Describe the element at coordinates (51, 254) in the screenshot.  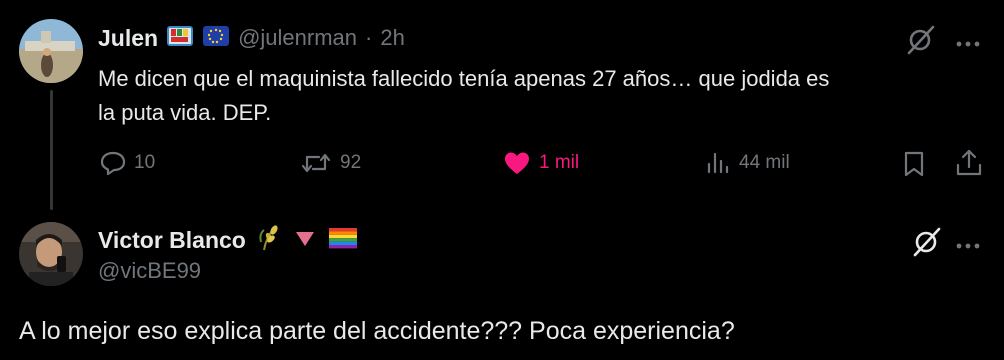
I see `avatar-victor` at that location.